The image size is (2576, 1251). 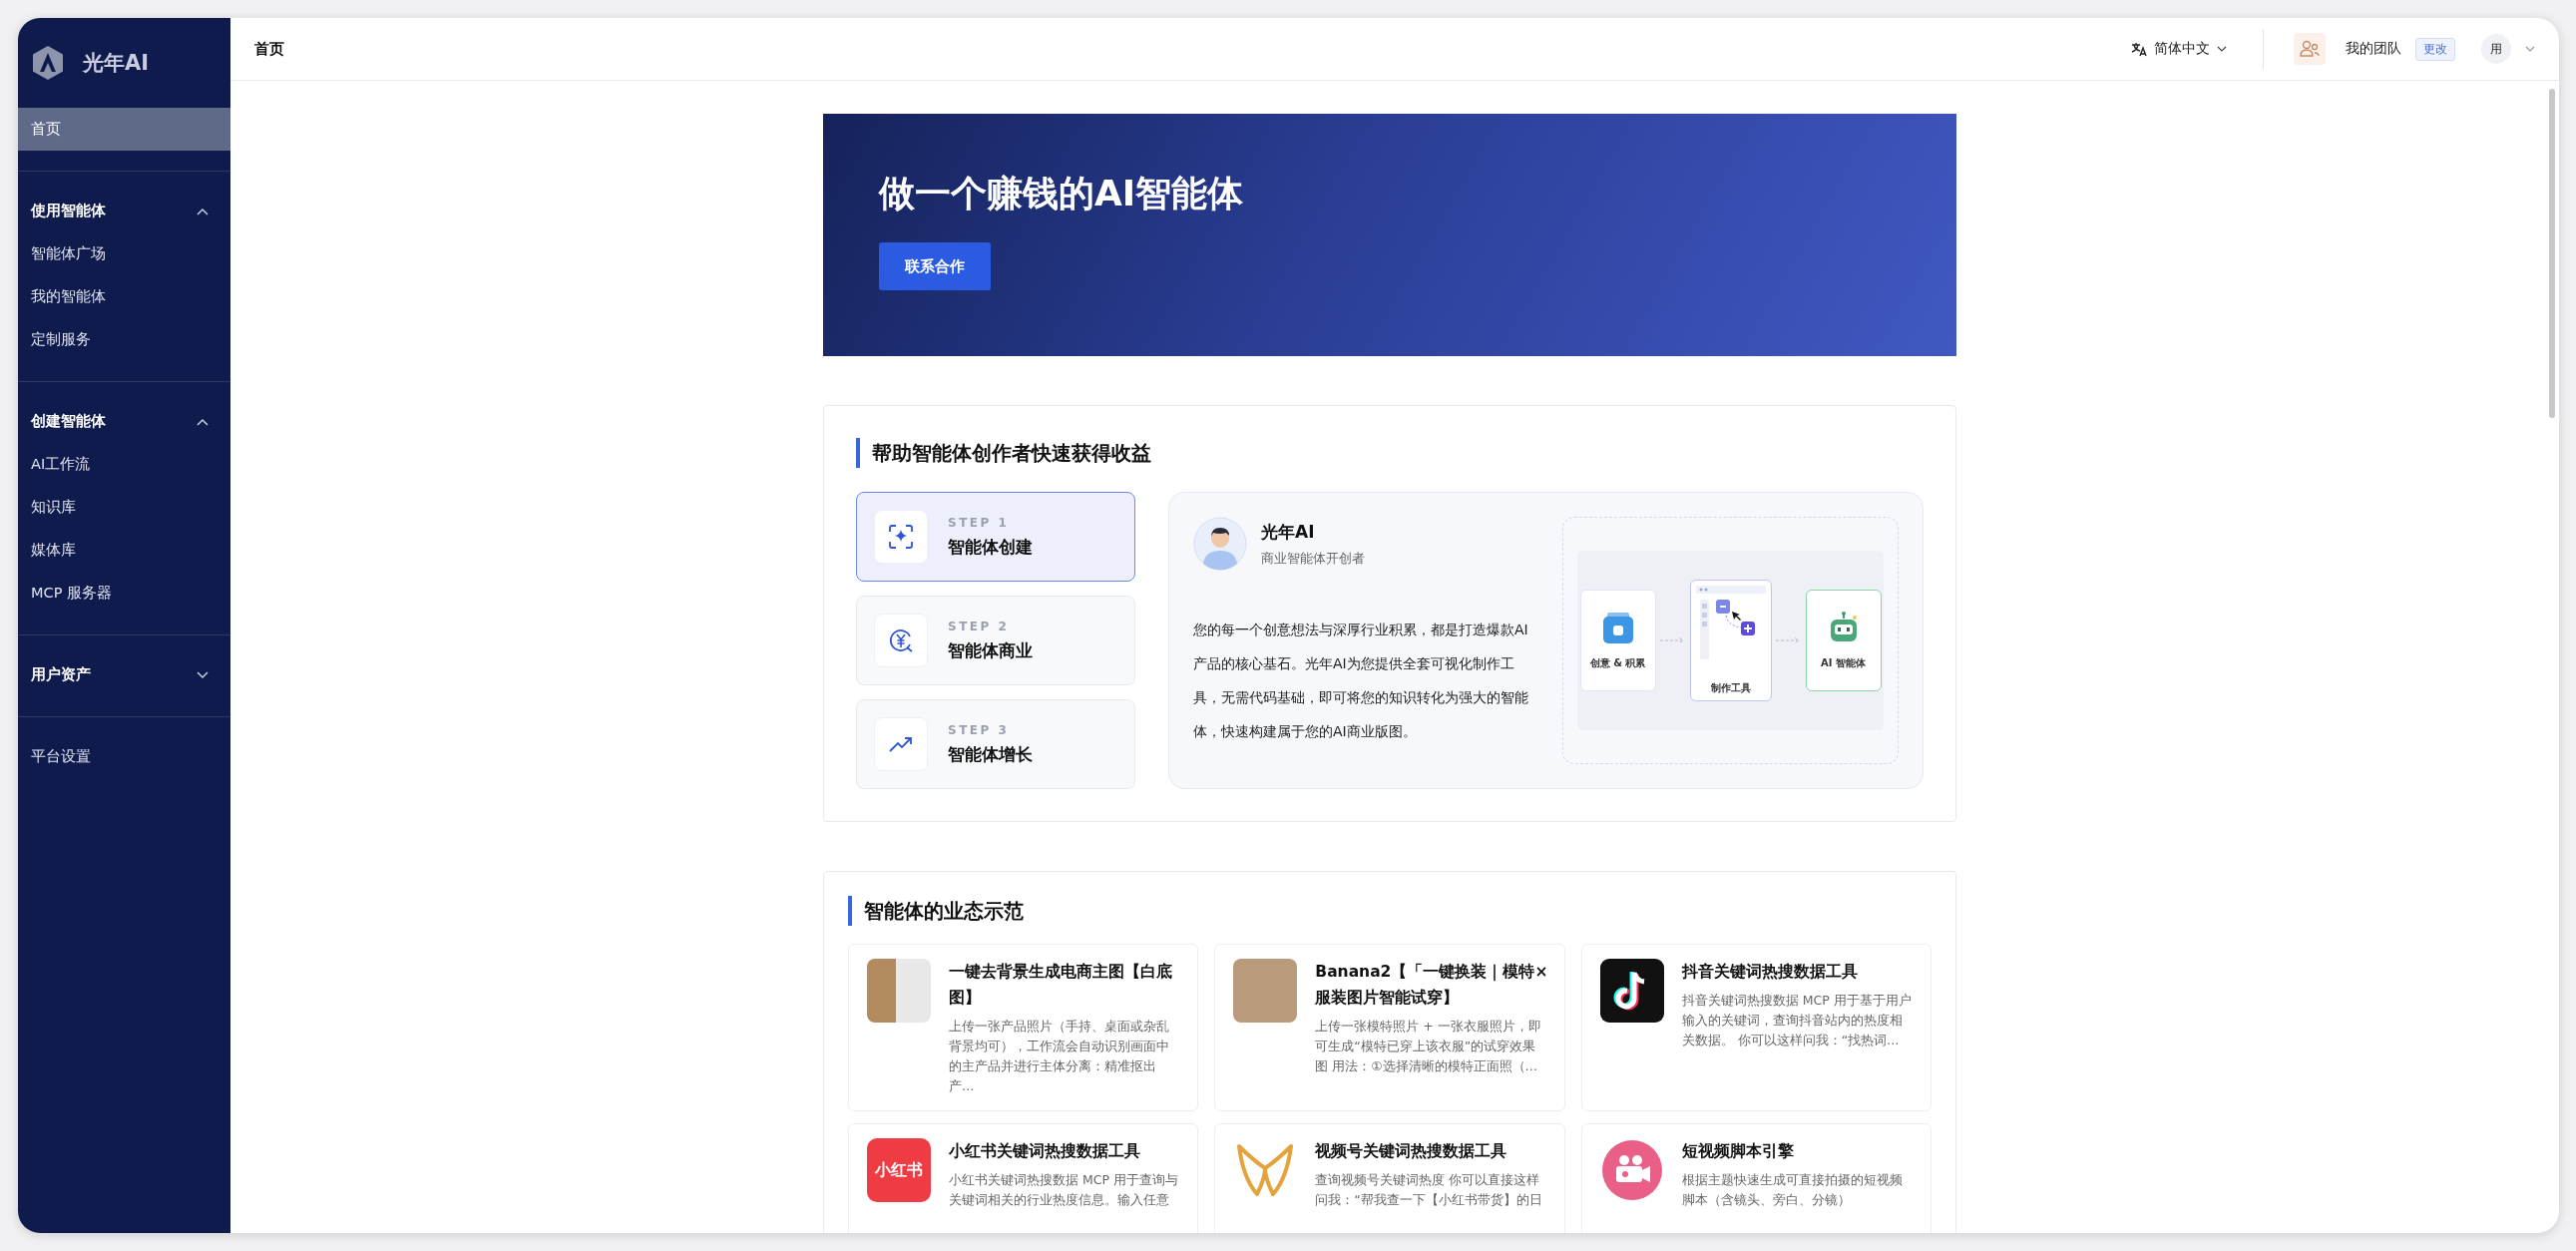 I want to click on card-description: 根据主题快速生成可直接拍摄的短视频脚本（含镜头、旁白、分镜）, so click(x=1792, y=1190).